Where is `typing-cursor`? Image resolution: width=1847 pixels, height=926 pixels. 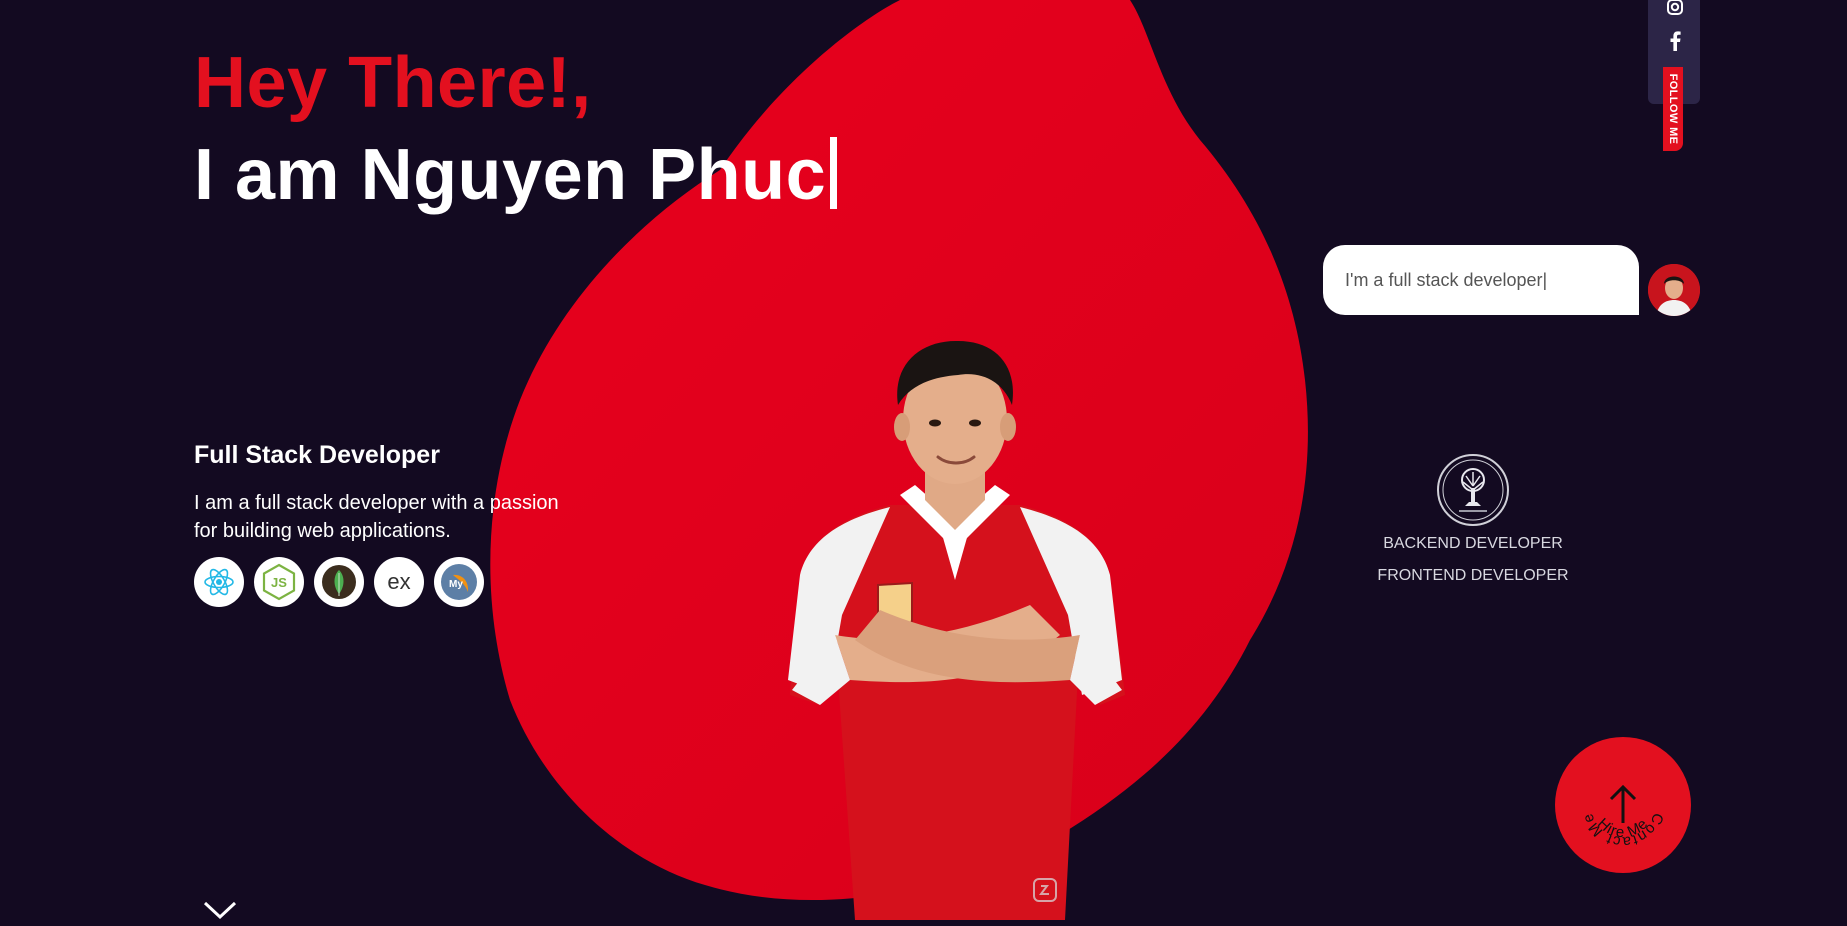 typing-cursor is located at coordinates (834, 173).